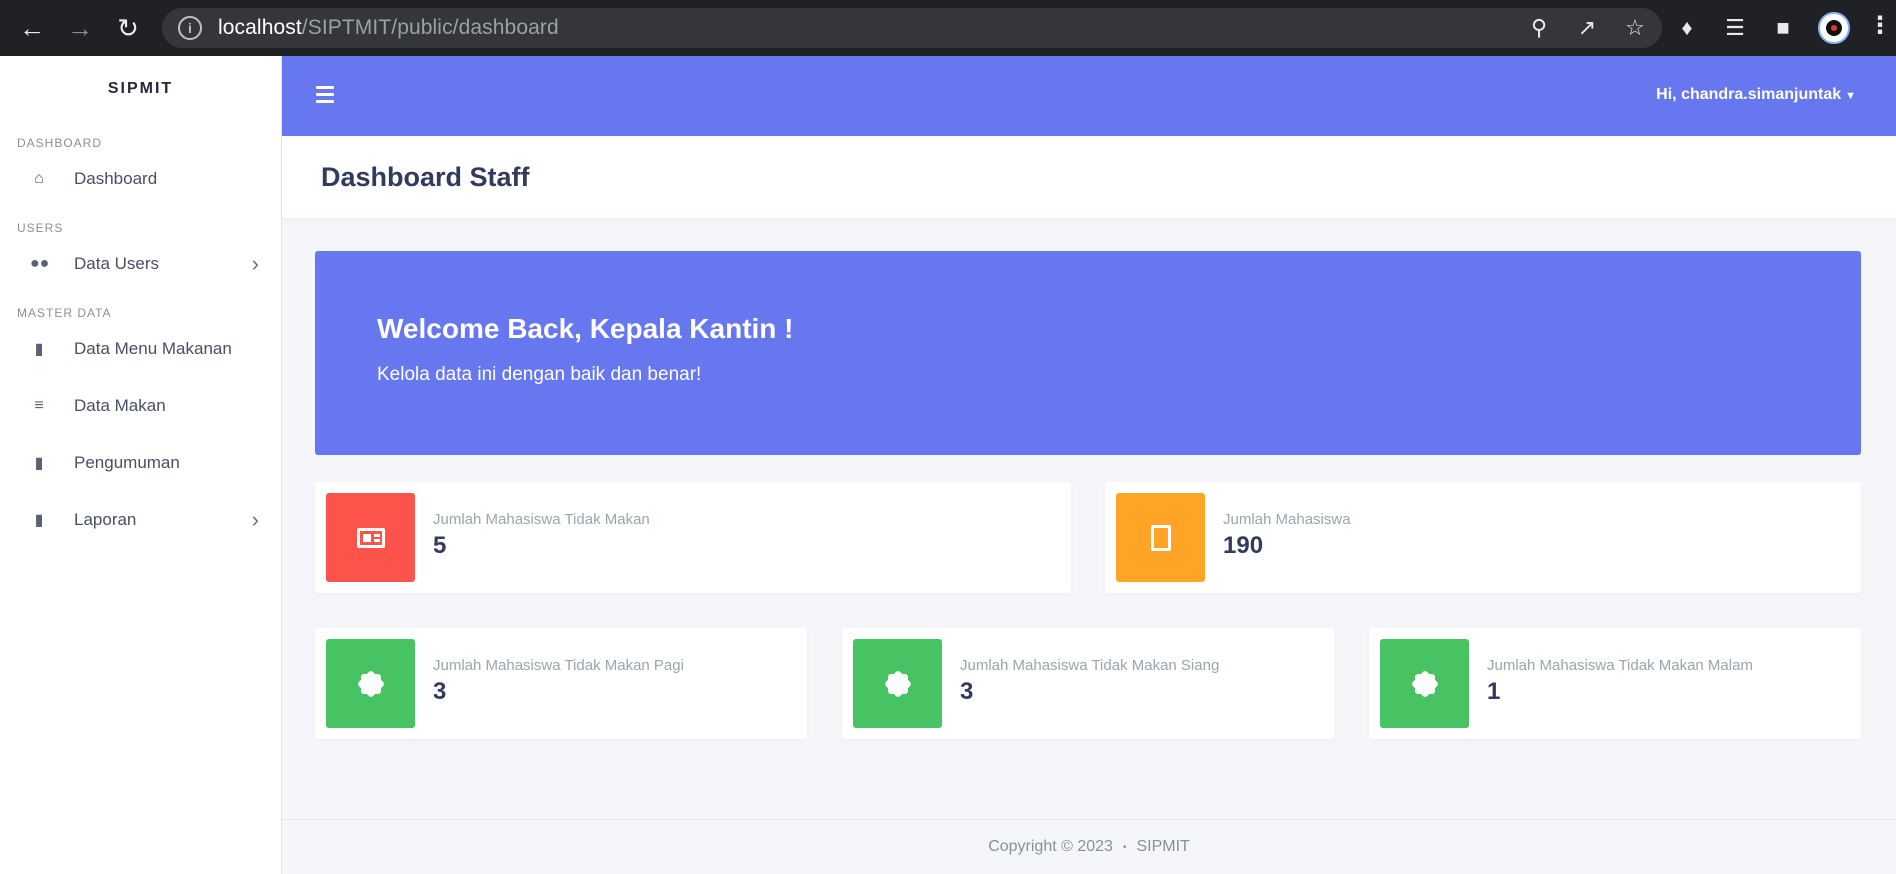 The height and width of the screenshot is (874, 1896). Describe the element at coordinates (440, 545) in the screenshot. I see `stat-value: 5` at that location.